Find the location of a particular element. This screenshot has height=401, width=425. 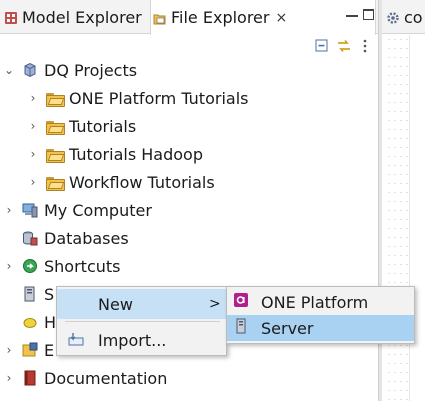

tree-node-dq-projects: ⌄ DQ Projects is located at coordinates (69, 70).